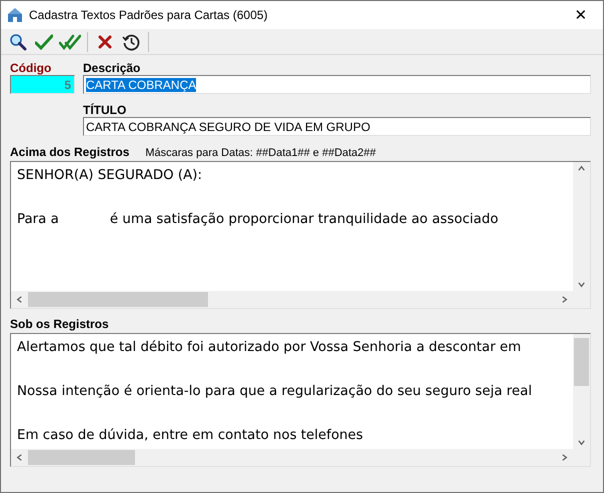 Image resolution: width=604 pixels, height=493 pixels. Describe the element at coordinates (149, 15) in the screenshot. I see `window-title: Cadastra Textos Padrões para Cartas (6005)` at that location.